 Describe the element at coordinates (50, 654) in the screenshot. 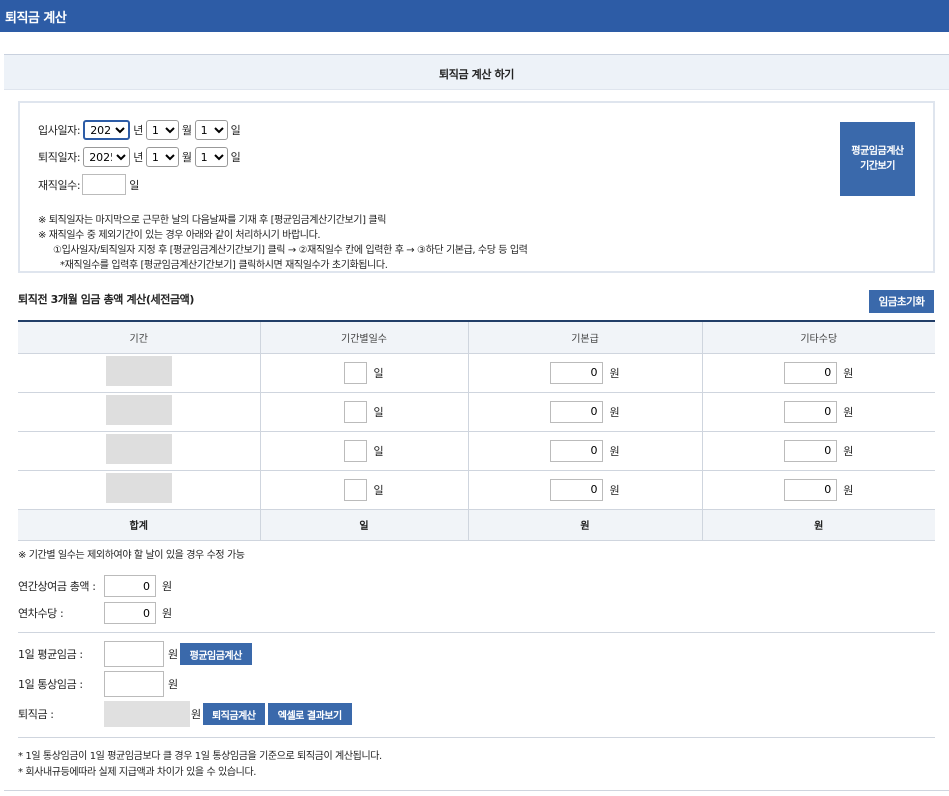

I see `avg-wage-label: 1일 평균임금 :` at that location.